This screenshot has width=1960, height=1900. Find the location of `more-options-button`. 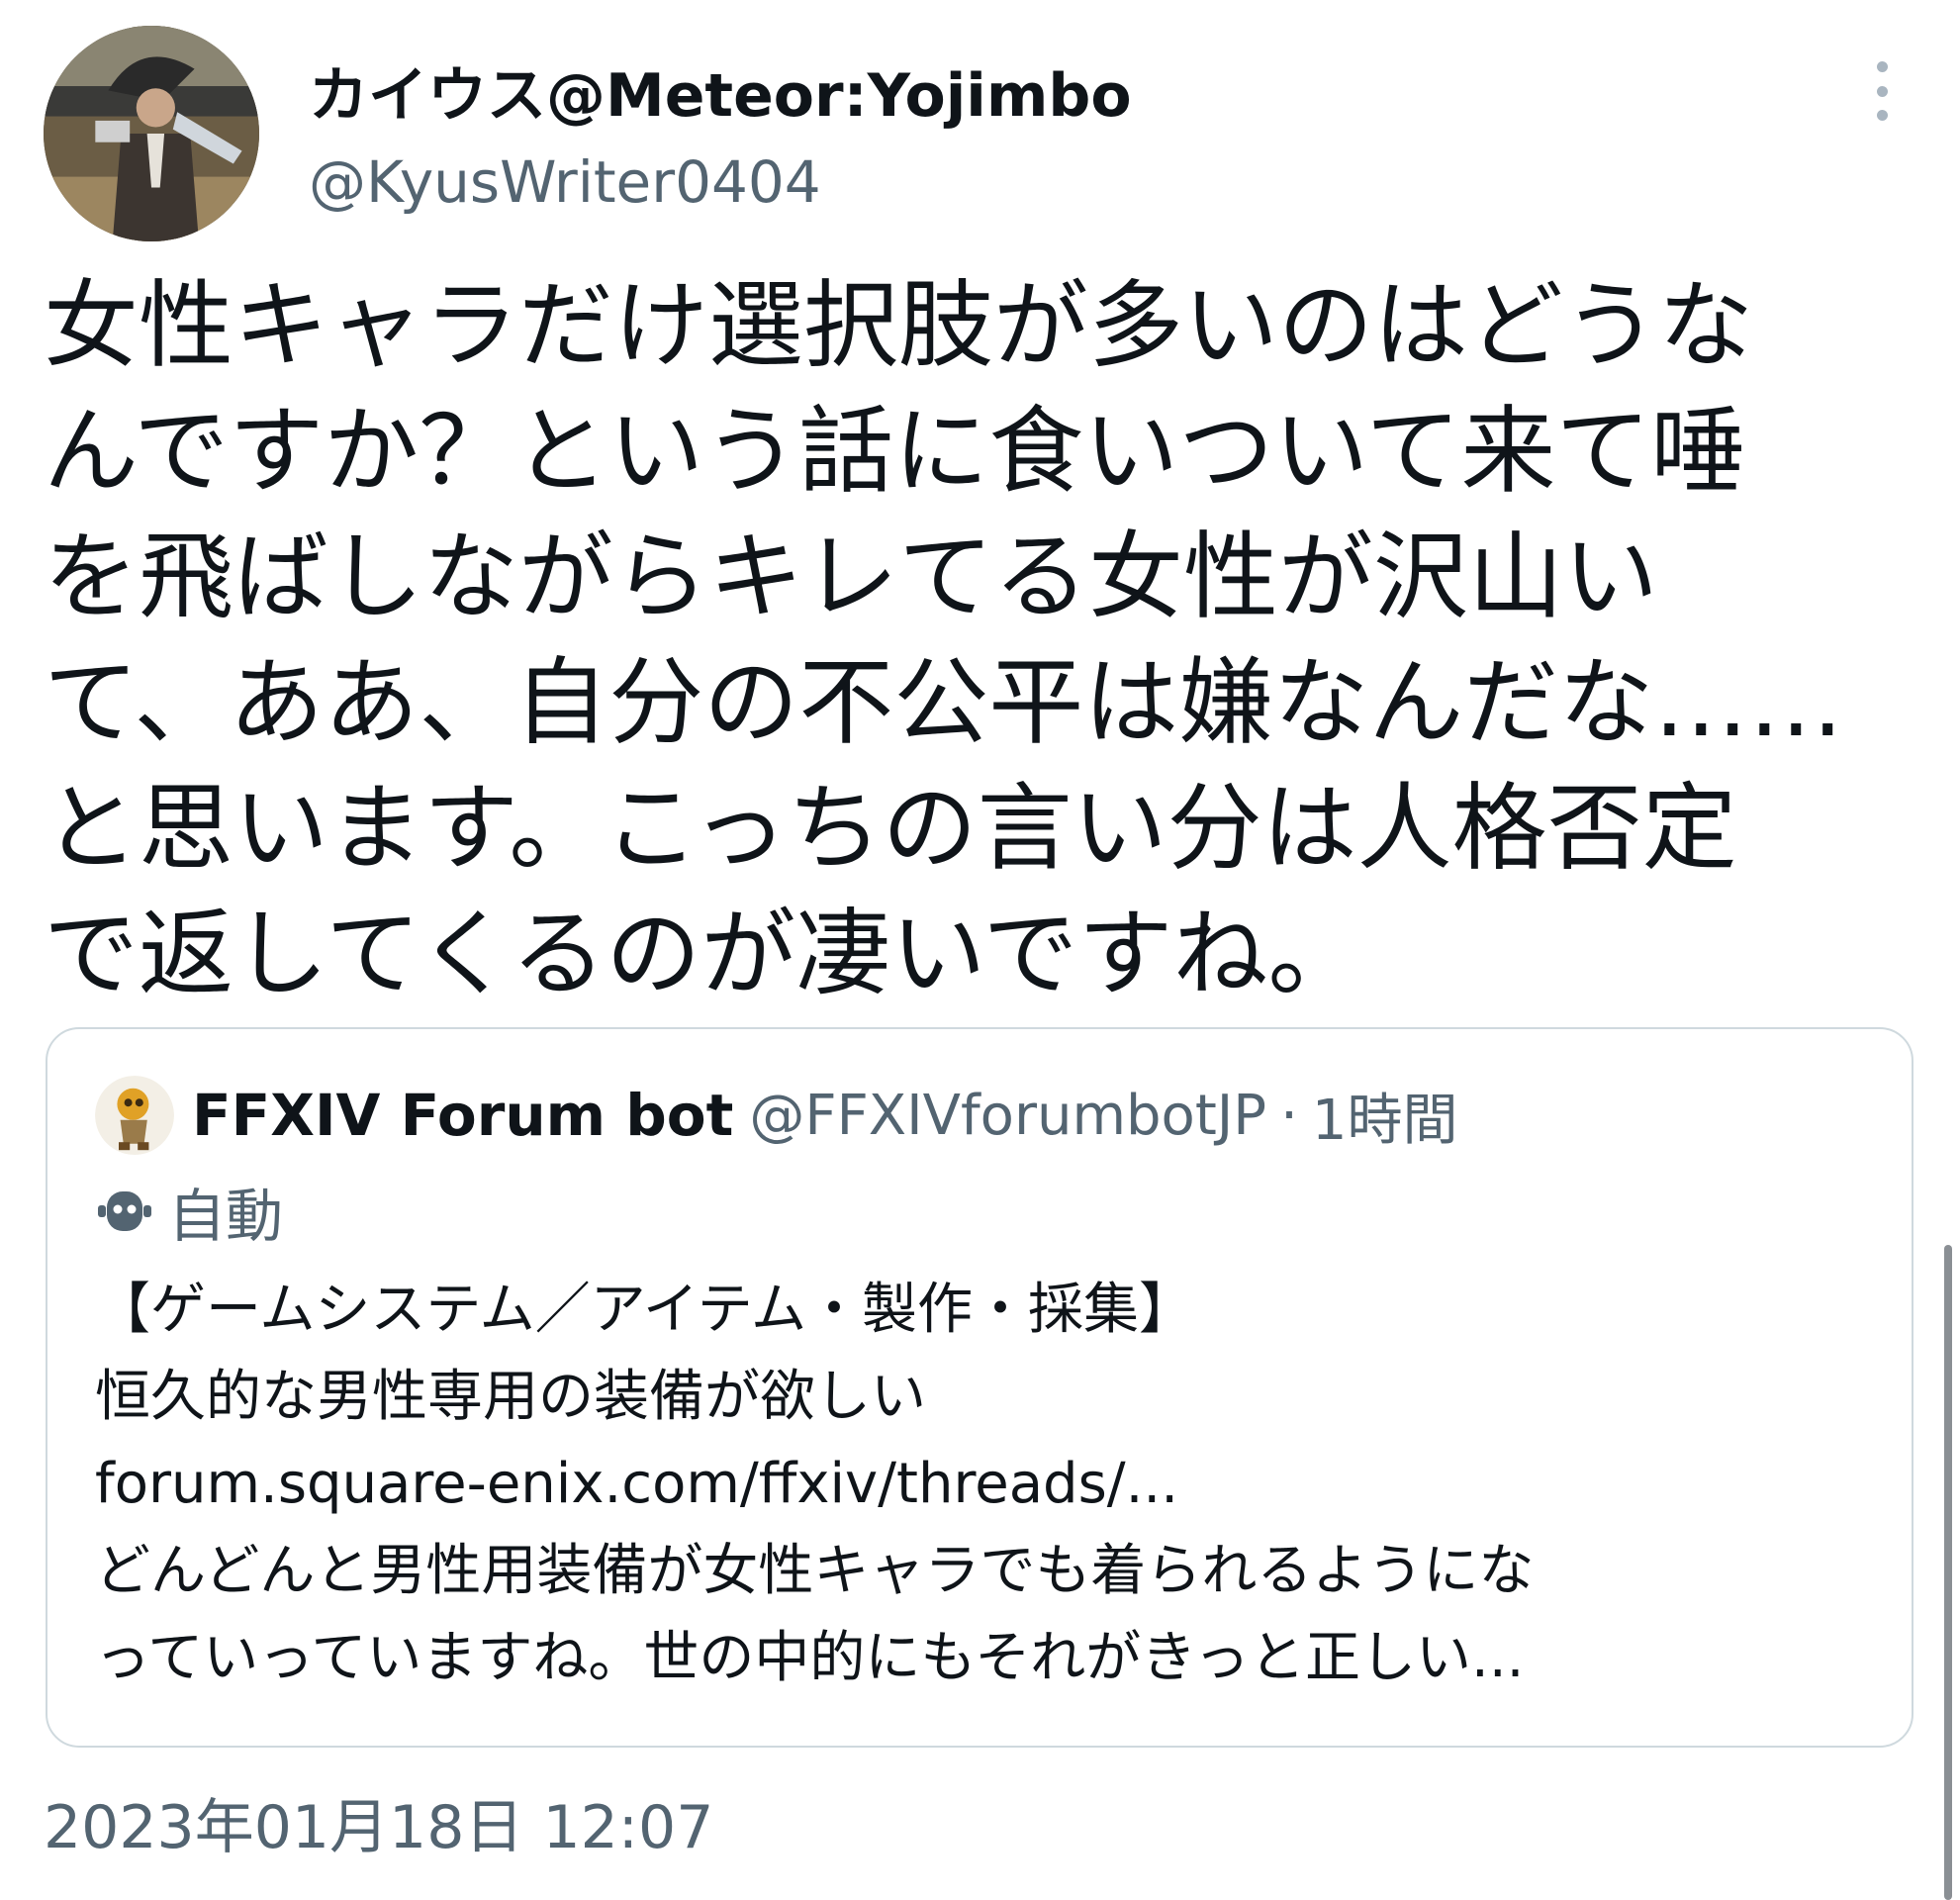

more-options-button is located at coordinates (1882, 91).